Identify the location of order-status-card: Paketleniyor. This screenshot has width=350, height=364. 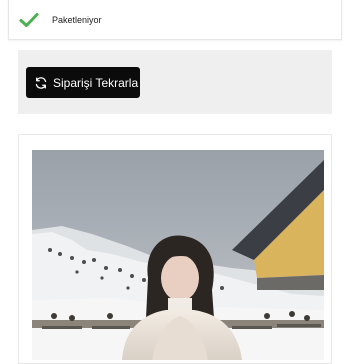
(175, 20).